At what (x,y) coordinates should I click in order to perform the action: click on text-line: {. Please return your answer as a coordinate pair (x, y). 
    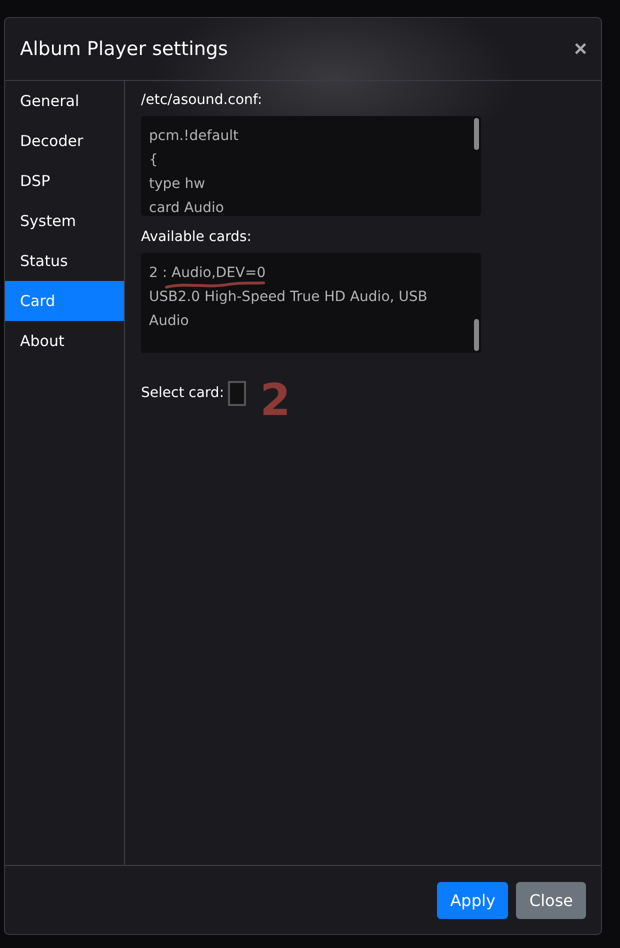
    Looking at the image, I should click on (154, 160).